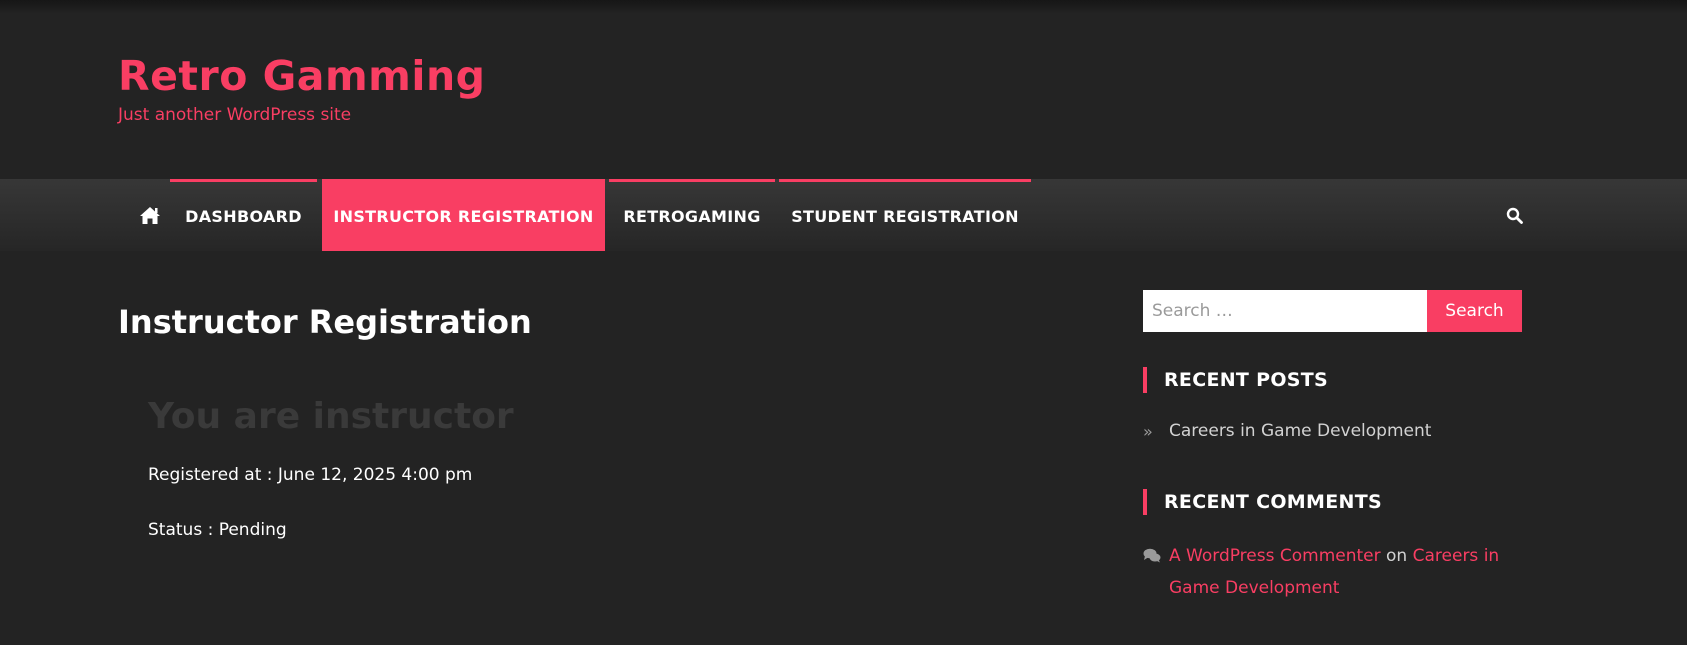  Describe the element at coordinates (843, 7) in the screenshot. I see `header-top-shade` at that location.